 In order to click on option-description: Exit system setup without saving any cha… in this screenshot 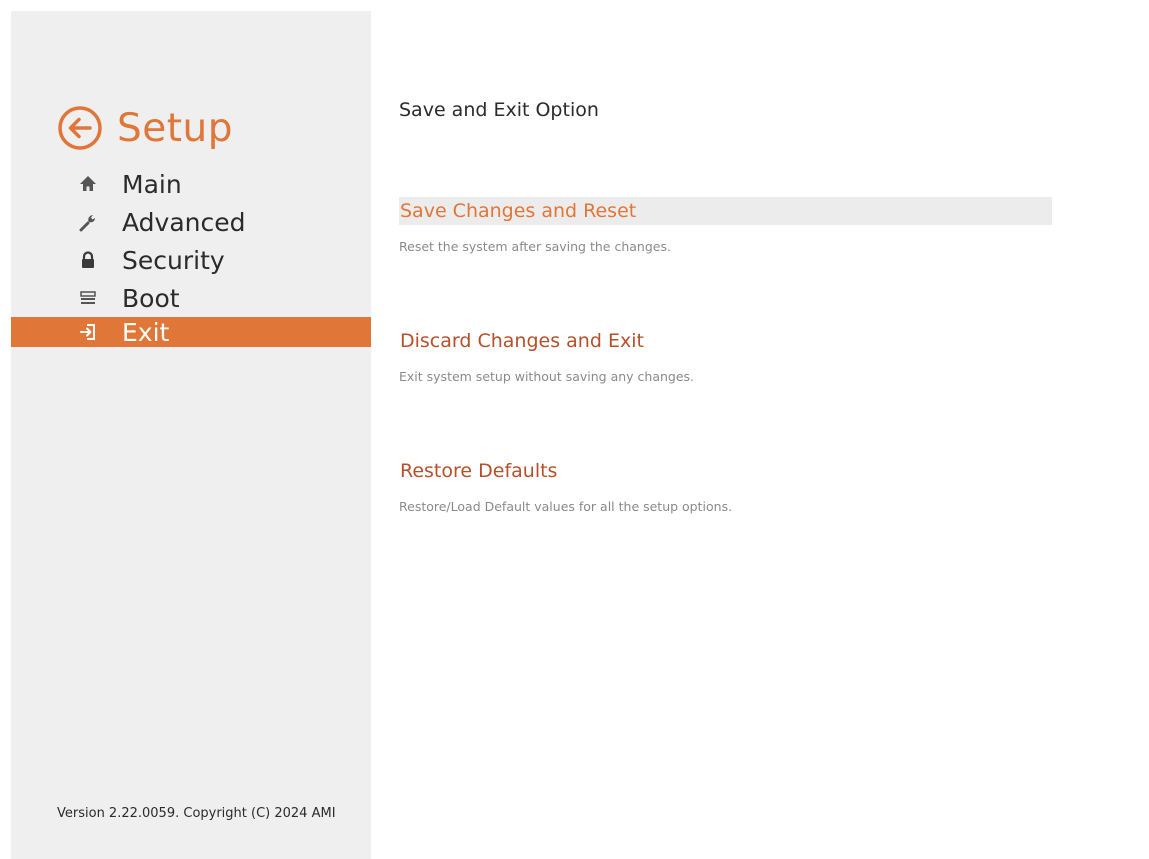, I will do `click(547, 376)`.